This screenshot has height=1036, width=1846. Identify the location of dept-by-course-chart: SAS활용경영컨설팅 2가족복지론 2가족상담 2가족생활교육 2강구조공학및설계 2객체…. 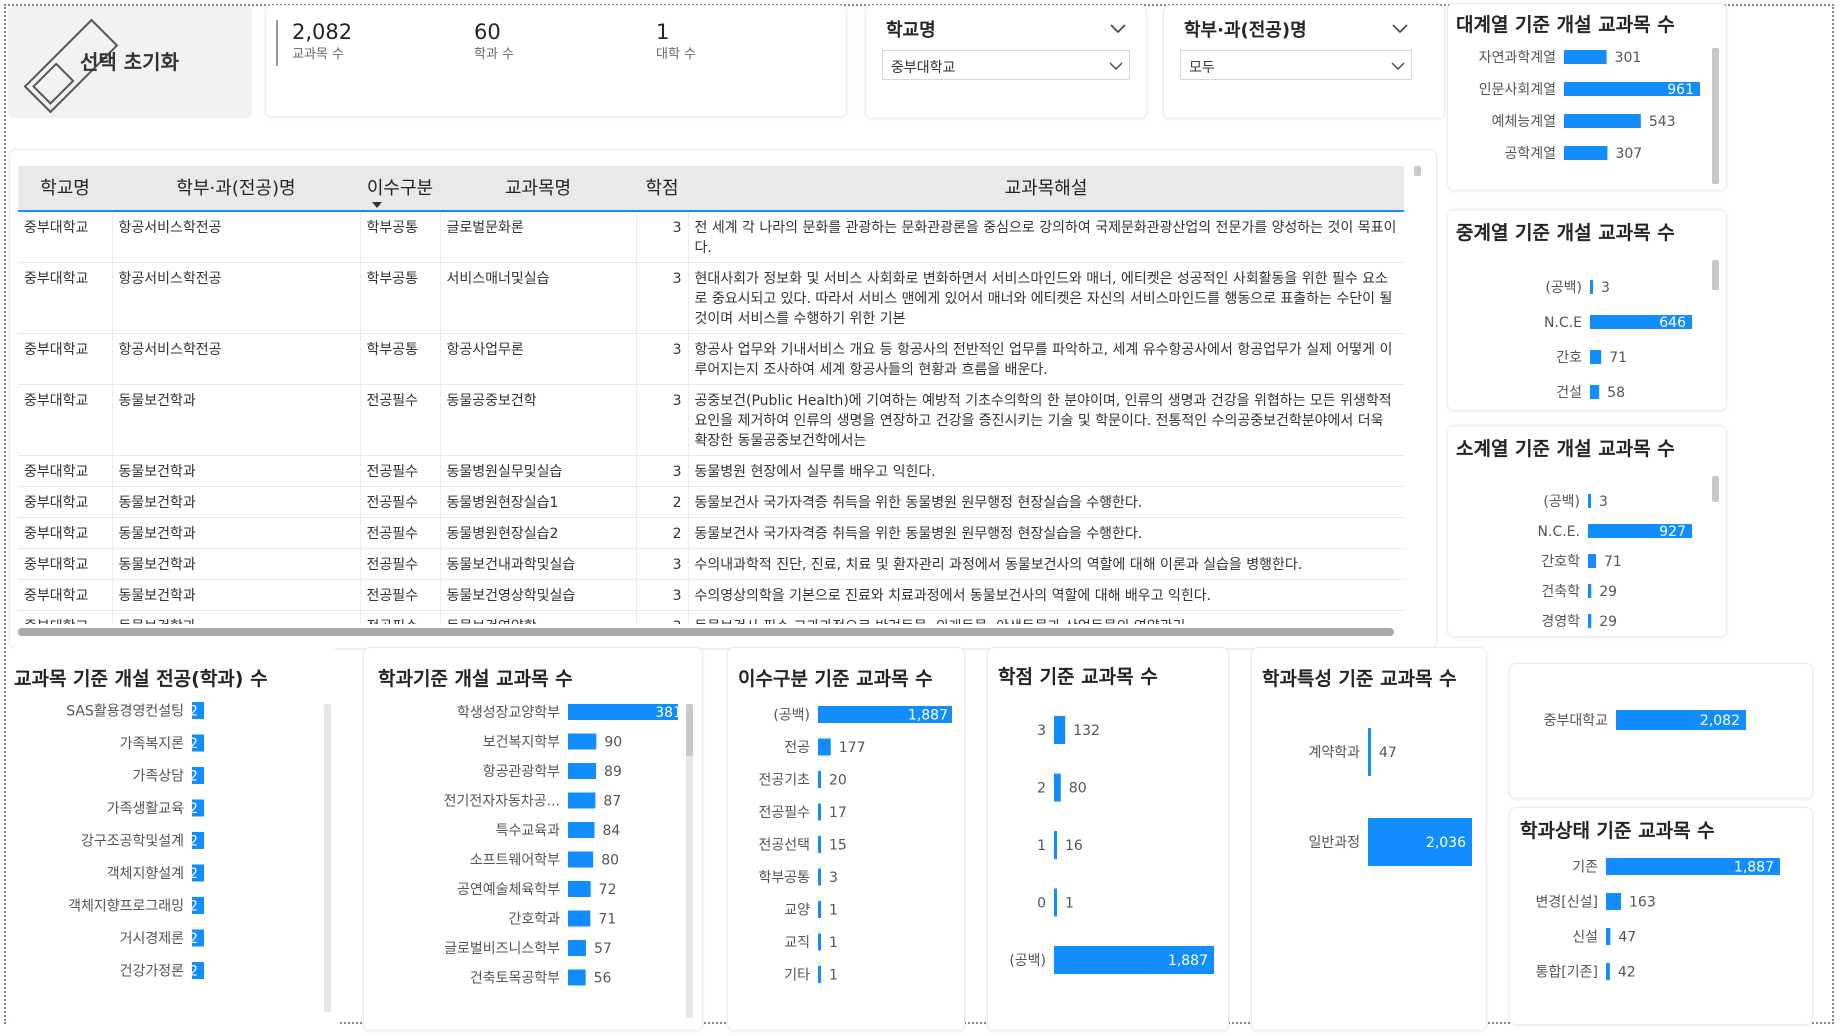
(135, 841).